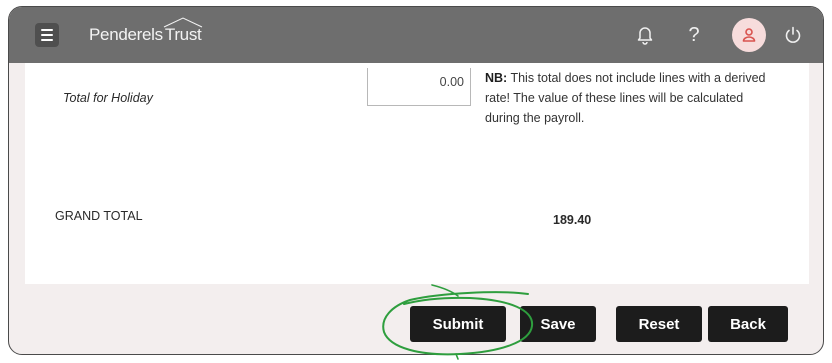  What do you see at coordinates (419, 87) in the screenshot?
I see `holiday-total-field: 0.00` at bounding box center [419, 87].